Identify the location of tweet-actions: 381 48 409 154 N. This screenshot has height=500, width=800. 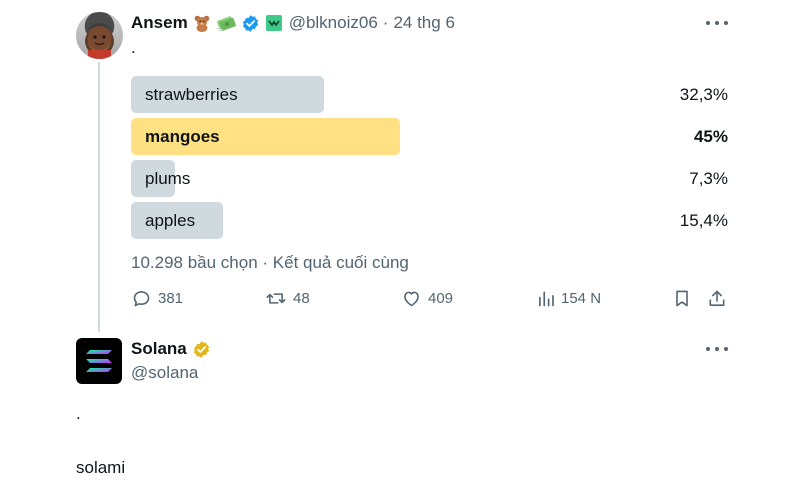
(431, 300).